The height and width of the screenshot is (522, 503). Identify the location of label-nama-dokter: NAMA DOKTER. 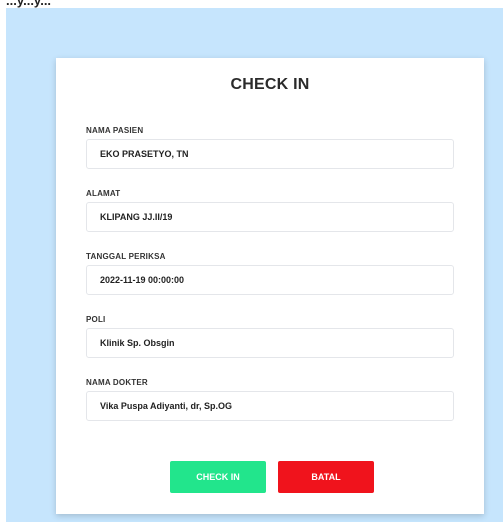
(117, 382).